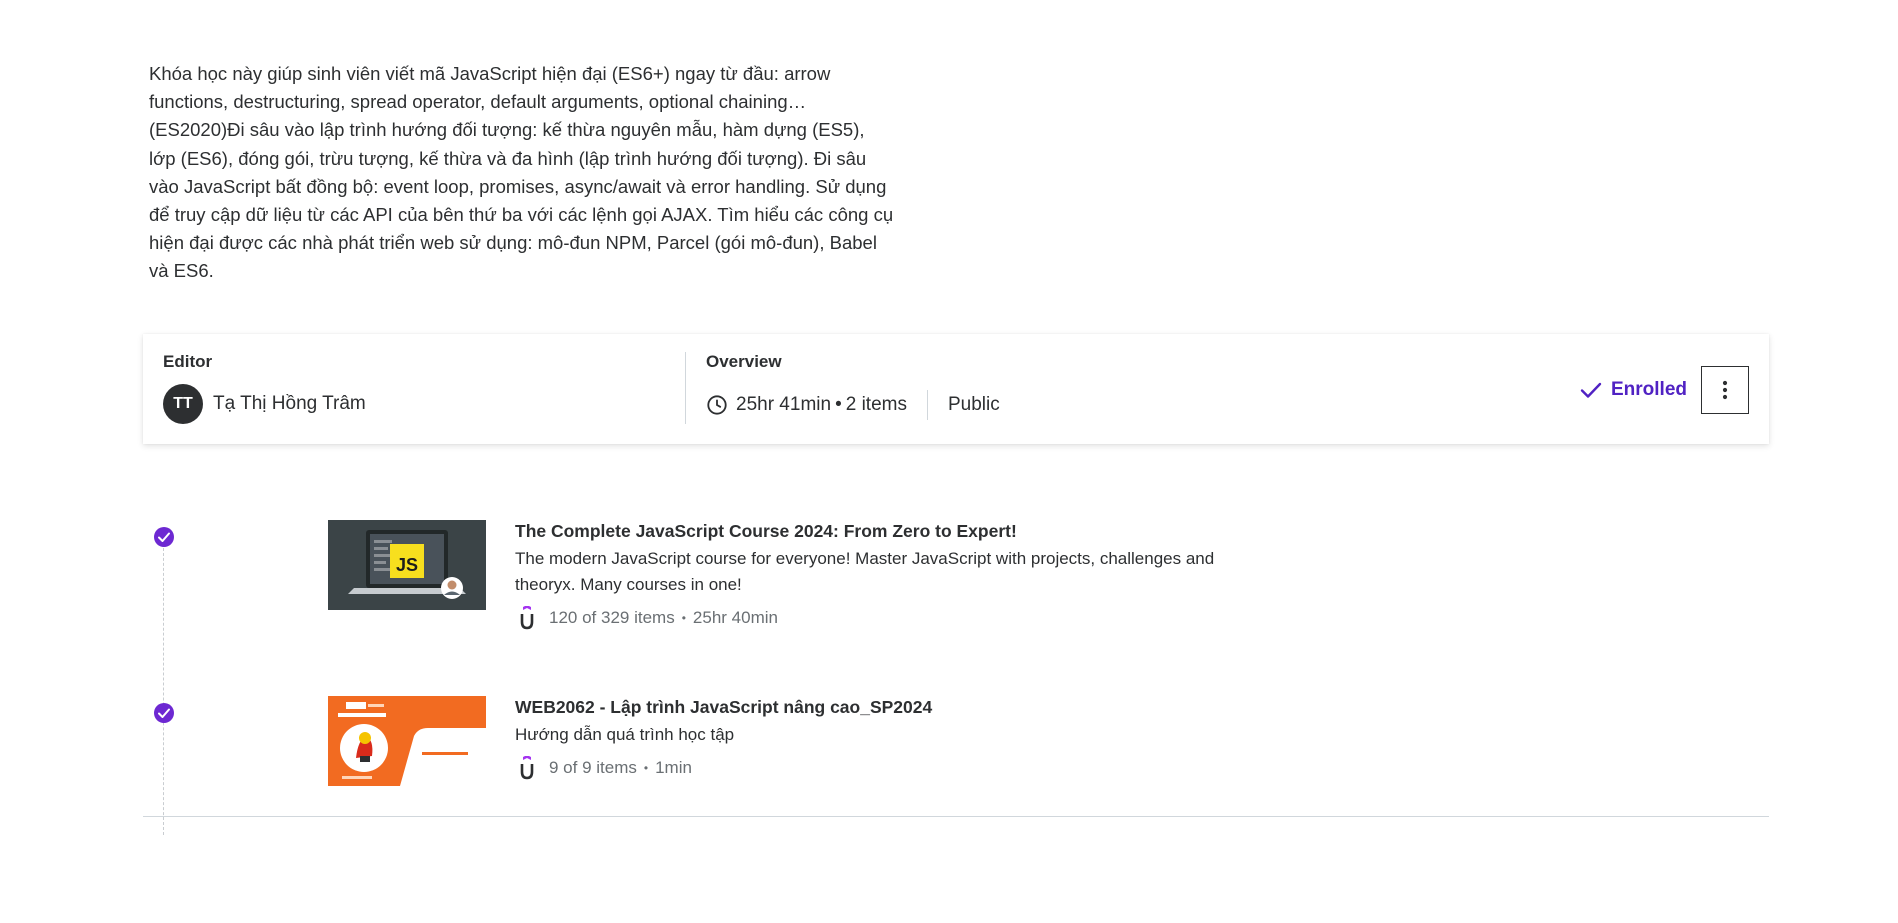  I want to click on more-vertical-icon, so click(1725, 390).